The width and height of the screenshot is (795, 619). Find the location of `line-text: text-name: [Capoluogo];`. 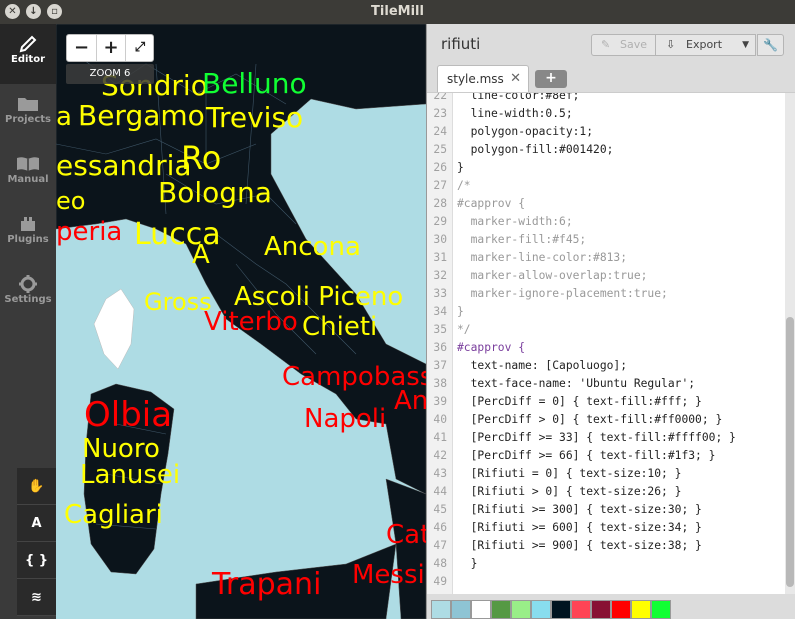

line-text: text-name: [Capoluogo]; is located at coordinates (542, 365).